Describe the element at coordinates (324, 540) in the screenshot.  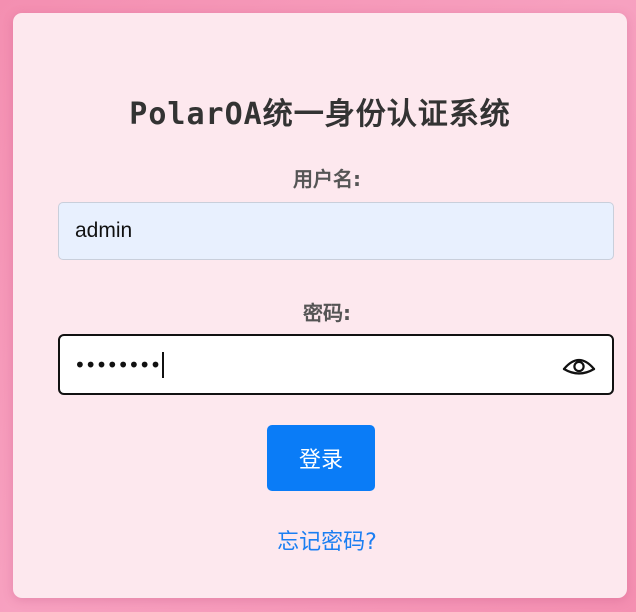
I see `forgot-password-link: 忘记密码?` at that location.